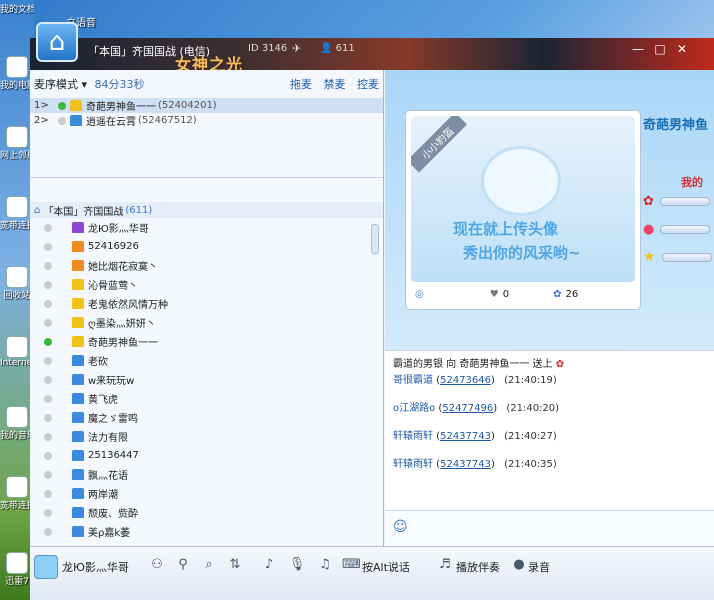  What do you see at coordinates (413, 380) in the screenshot?
I see `chat-sender: 哥很霸道` at bounding box center [413, 380].